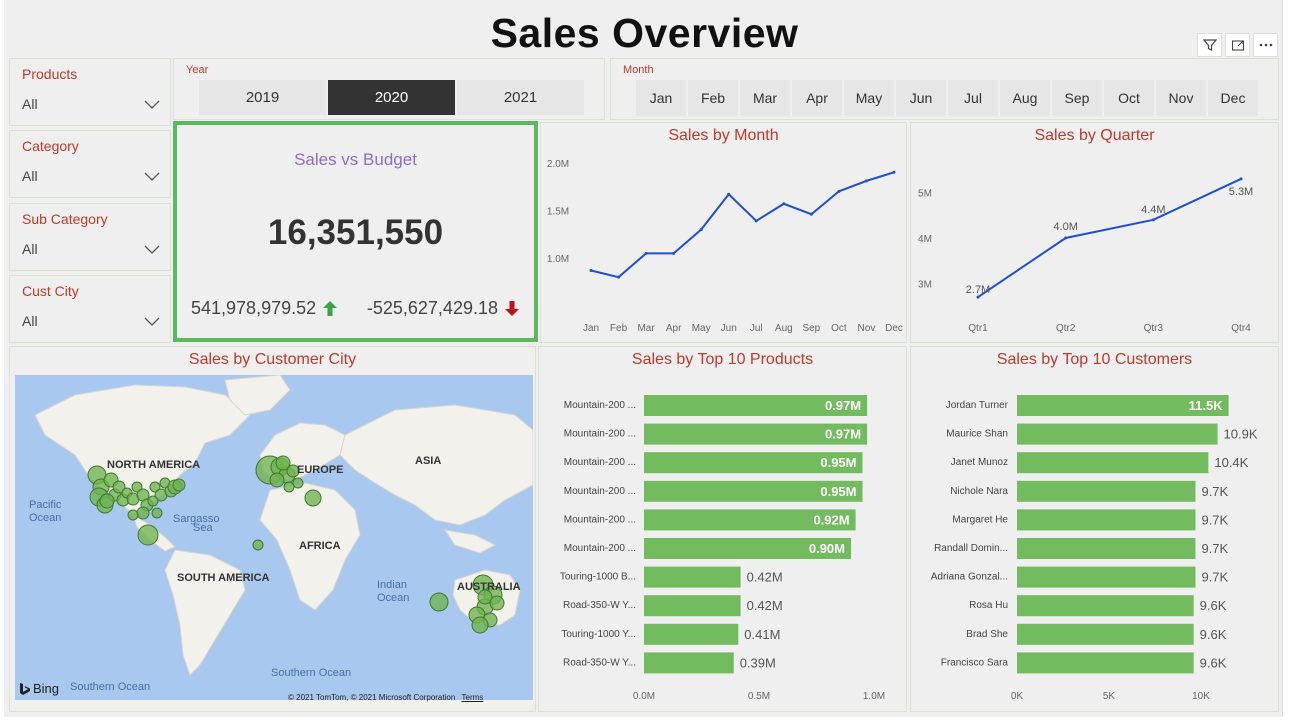 The height and width of the screenshot is (721, 1289). Describe the element at coordinates (1213, 662) in the screenshot. I see `data-label: 9.6K` at that location.